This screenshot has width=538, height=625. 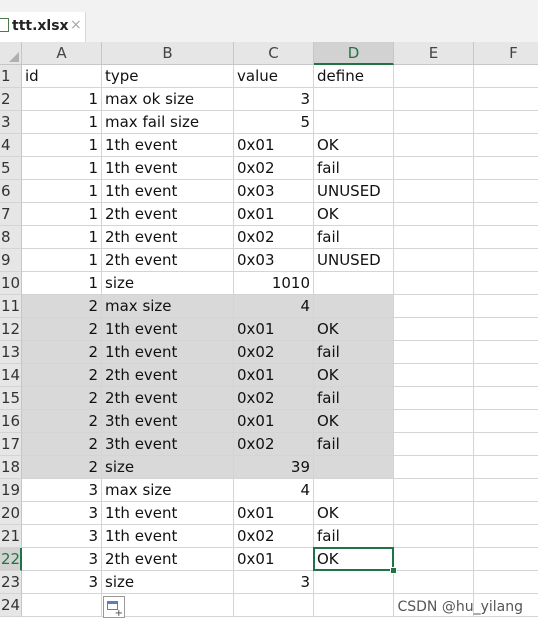 I want to click on cell-d16: OK, so click(x=354, y=421).